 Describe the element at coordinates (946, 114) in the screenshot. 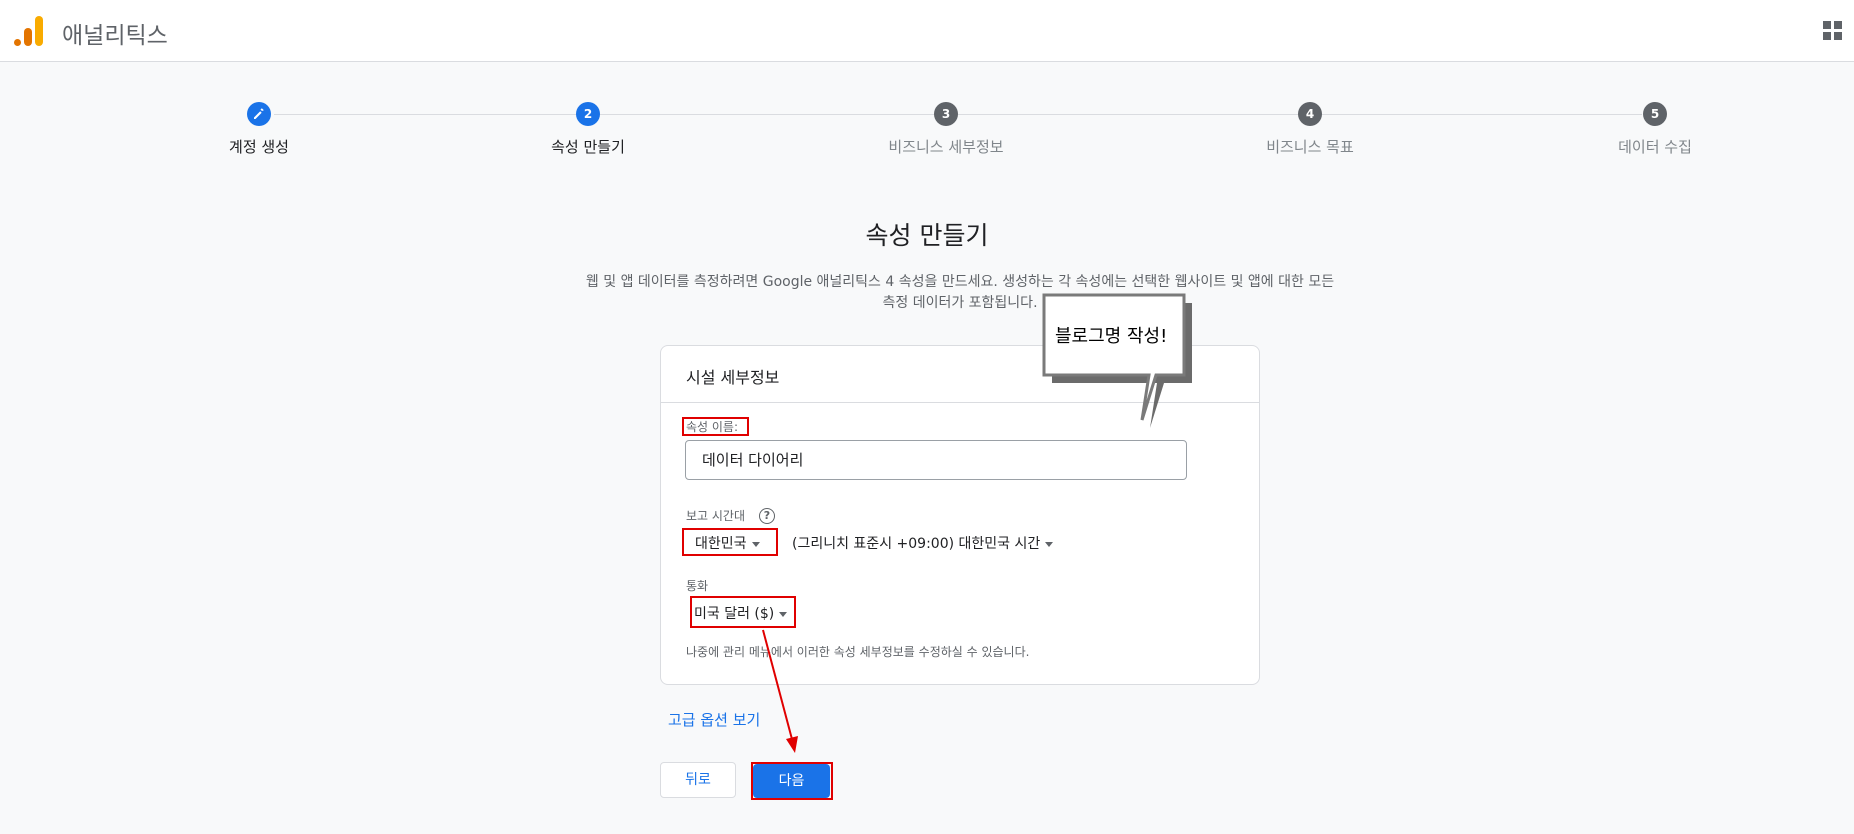

I see `step-number: 3` at that location.